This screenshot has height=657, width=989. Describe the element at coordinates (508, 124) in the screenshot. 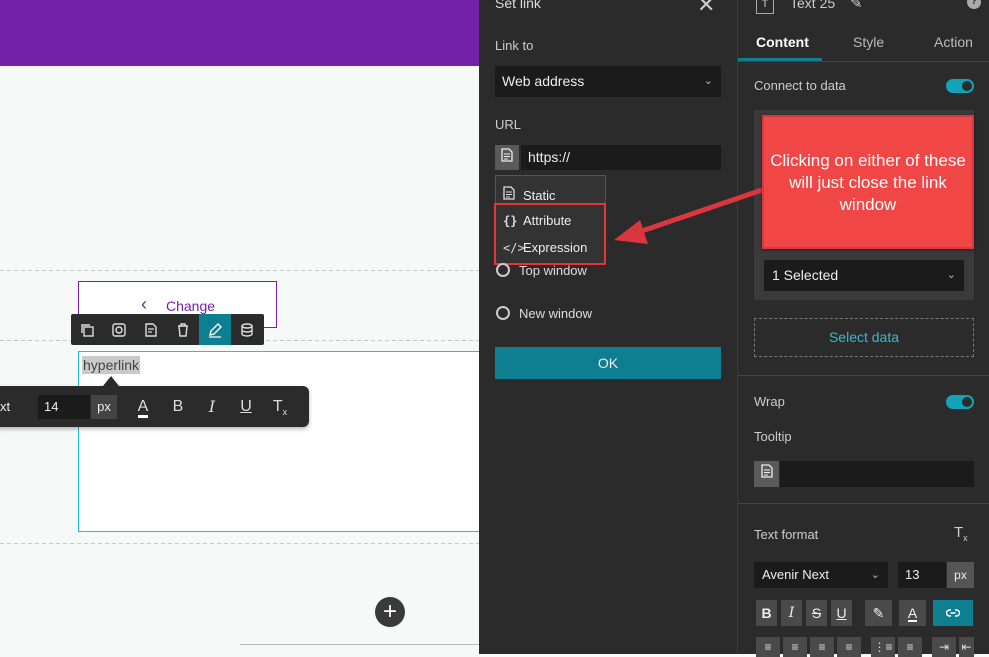

I see `url-label: URL` at that location.